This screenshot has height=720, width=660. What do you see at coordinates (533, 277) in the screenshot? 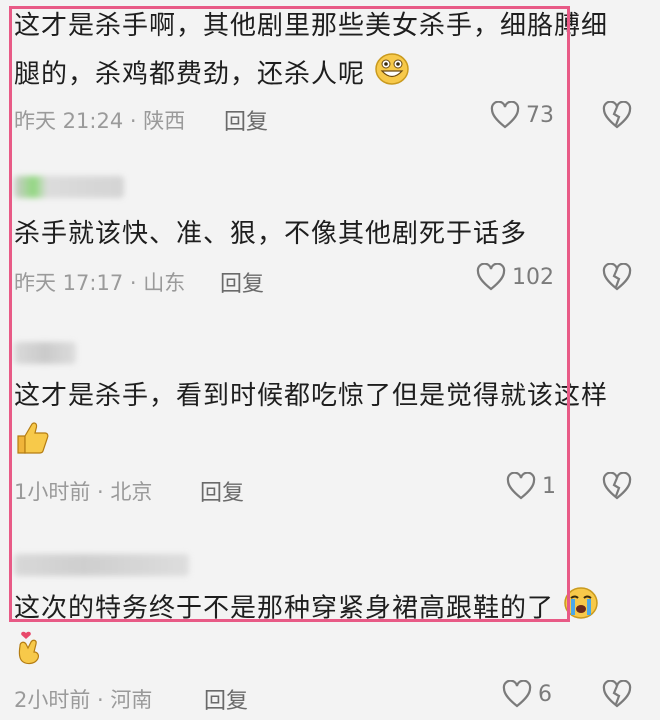
I see `like-count: 102` at bounding box center [533, 277].